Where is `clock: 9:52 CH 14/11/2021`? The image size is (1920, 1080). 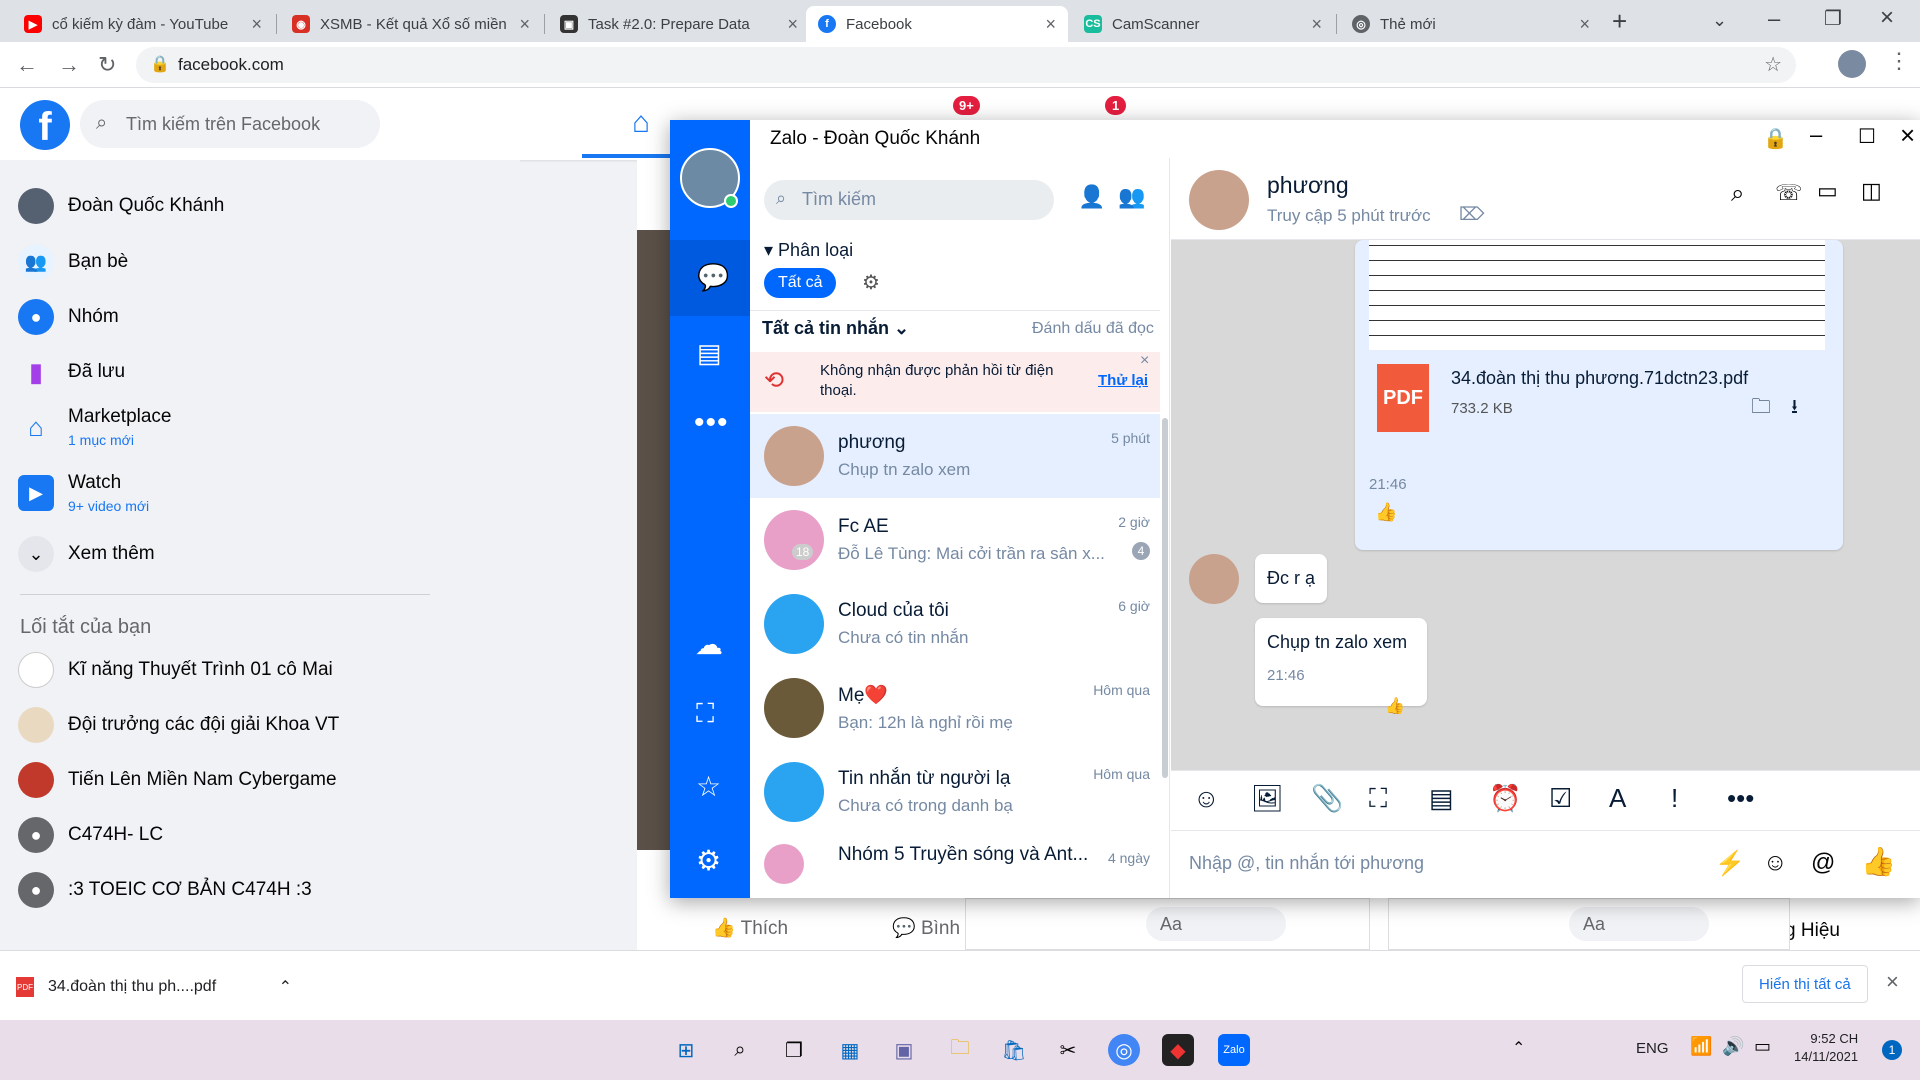
clock: 9:52 CH 14/11/2021 is located at coordinates (1826, 1048).